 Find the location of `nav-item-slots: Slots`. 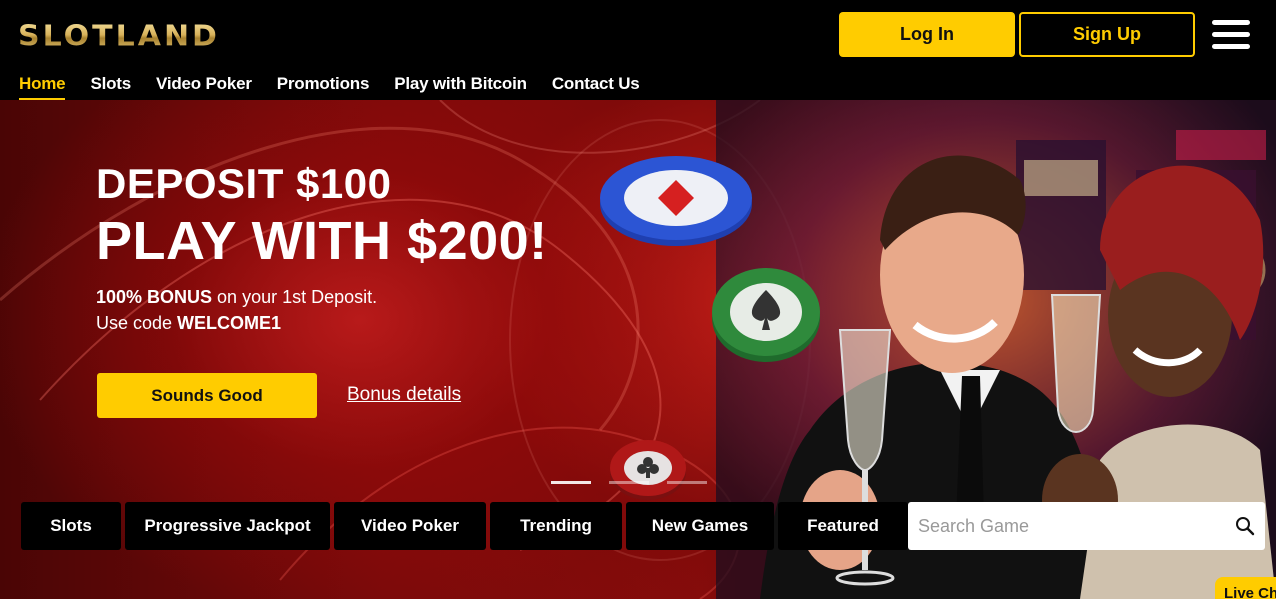

nav-item-slots: Slots is located at coordinates (110, 87).